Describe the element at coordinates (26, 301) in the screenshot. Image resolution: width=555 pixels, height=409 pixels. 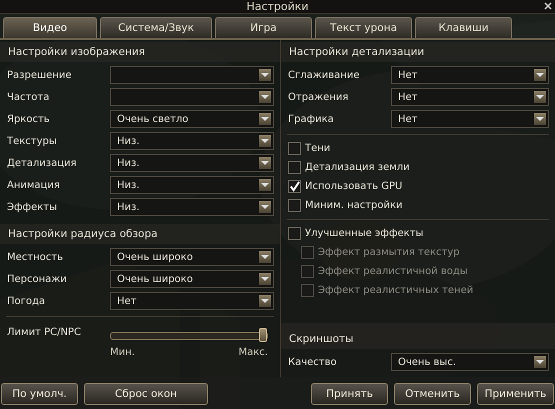
I see `field-label: Погода` at that location.